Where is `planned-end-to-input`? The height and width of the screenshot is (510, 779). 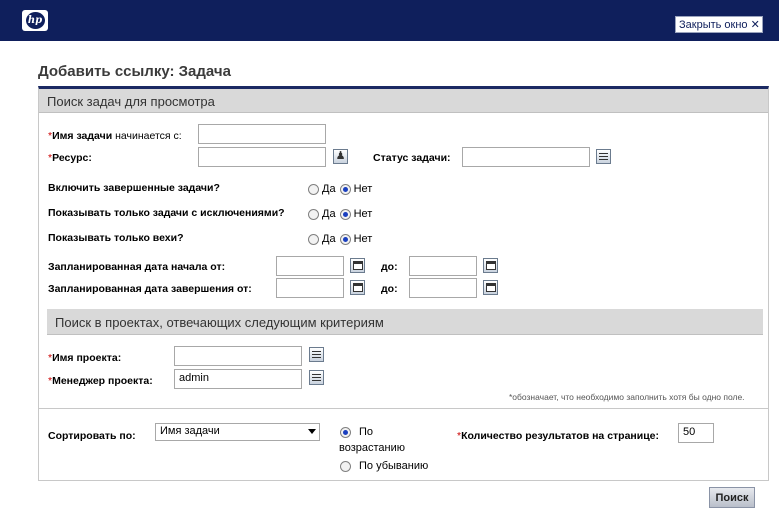
planned-end-to-input is located at coordinates (443, 288).